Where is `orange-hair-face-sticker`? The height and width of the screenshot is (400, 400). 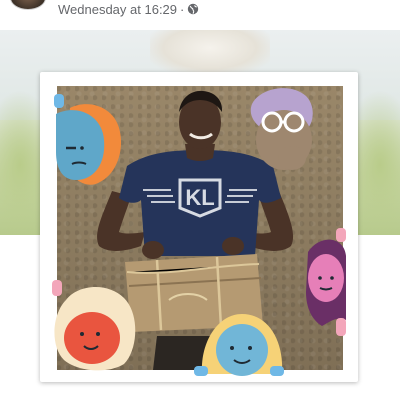 orange-hair-face-sticker is located at coordinates (88, 139).